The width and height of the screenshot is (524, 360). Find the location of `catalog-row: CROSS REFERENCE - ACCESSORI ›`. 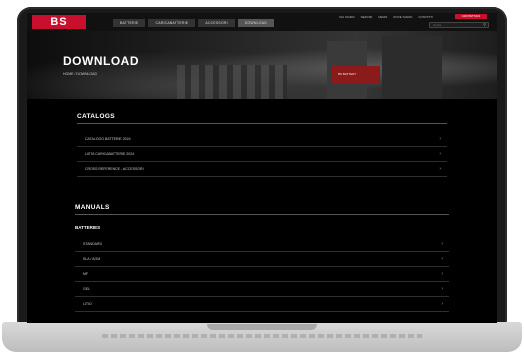

catalog-row: CROSS REFERENCE - ACCESSORI › is located at coordinates (262, 170).